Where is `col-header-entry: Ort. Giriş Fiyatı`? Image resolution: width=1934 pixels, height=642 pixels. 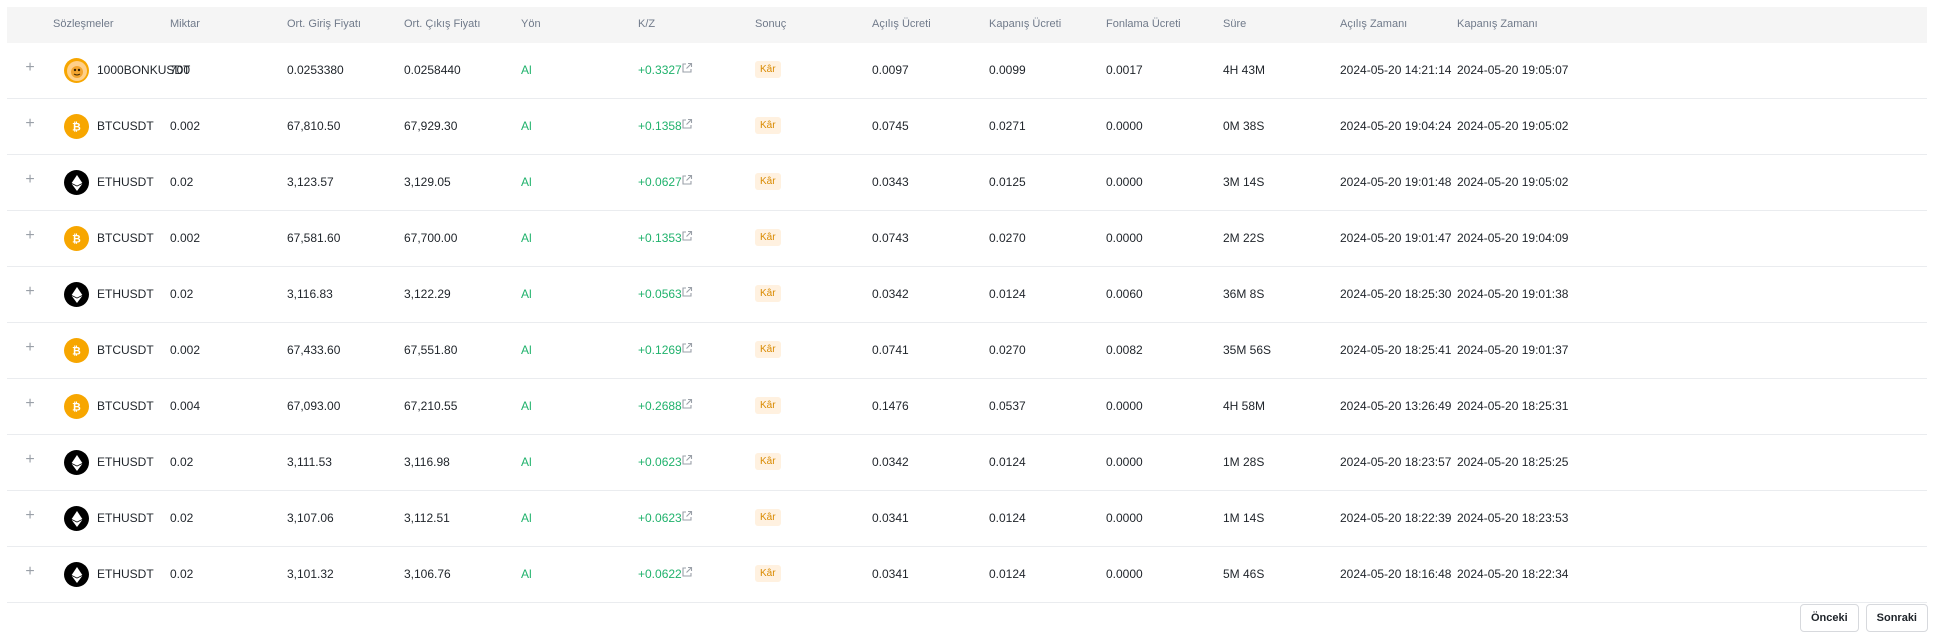
col-header-entry: Ort. Giriş Fiyatı is located at coordinates (324, 24).